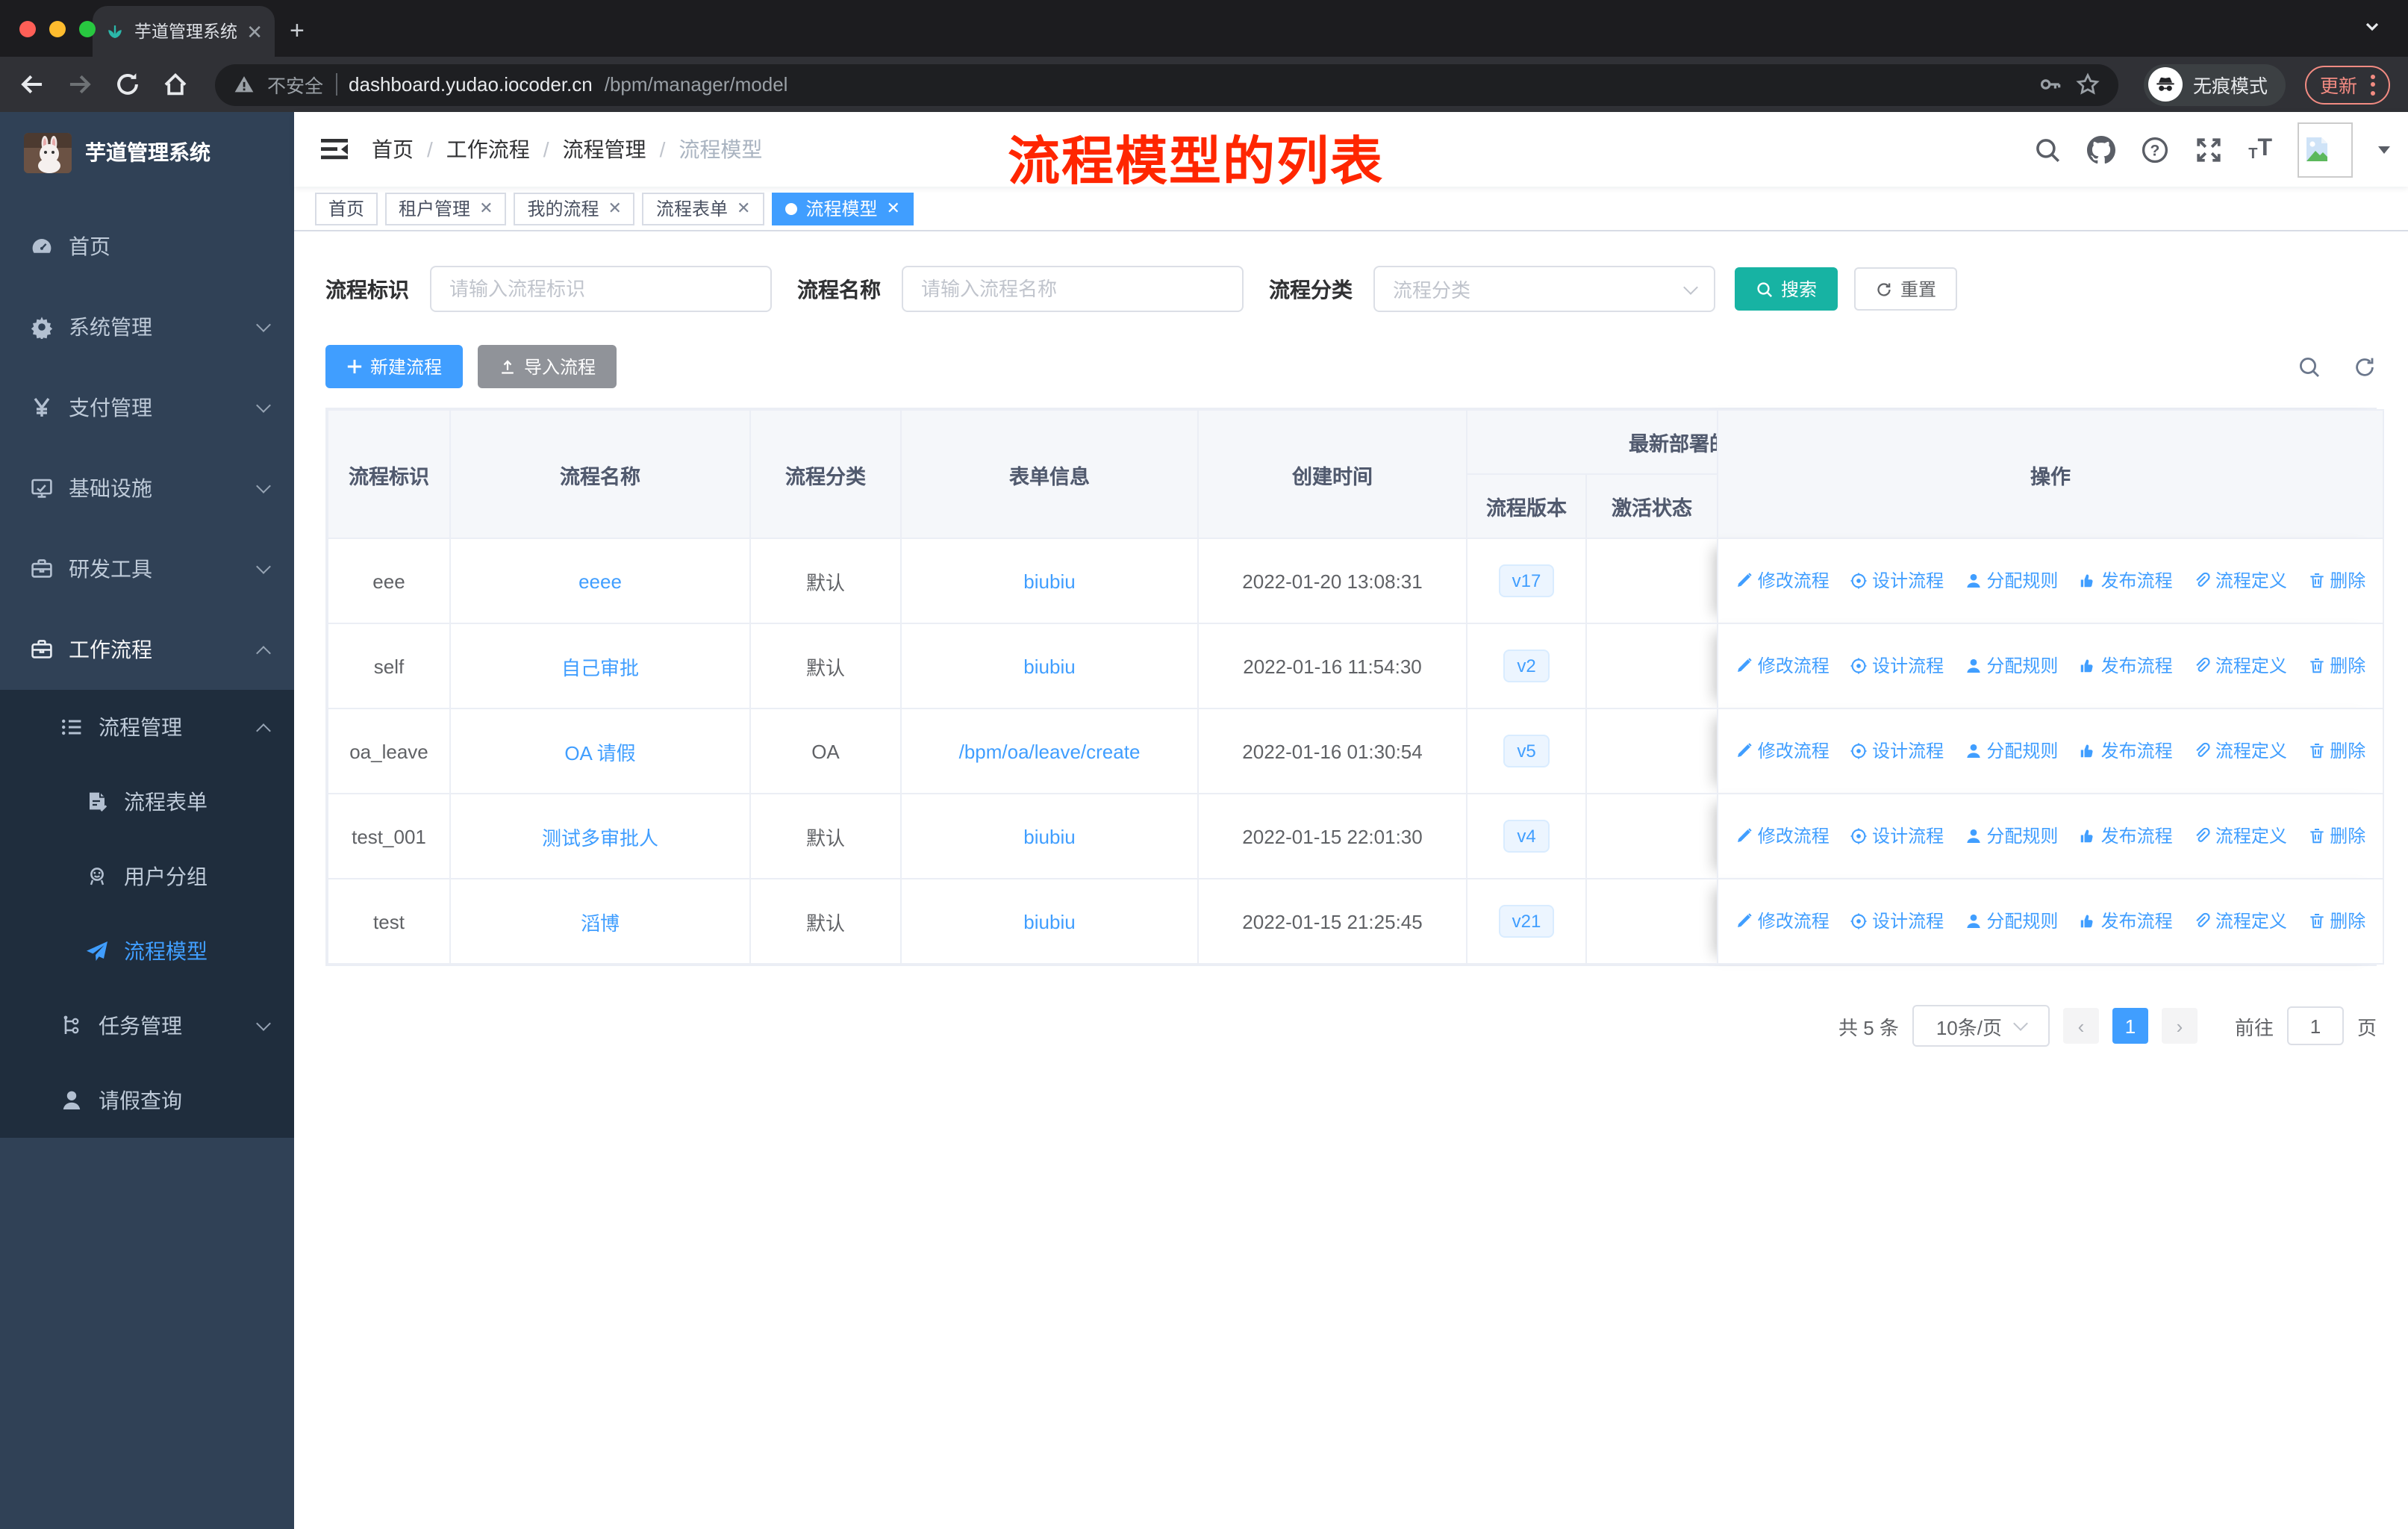 Image resolution: width=2408 pixels, height=1529 pixels. Describe the element at coordinates (600, 923) in the screenshot. I see `process-name-link: 滔博` at that location.